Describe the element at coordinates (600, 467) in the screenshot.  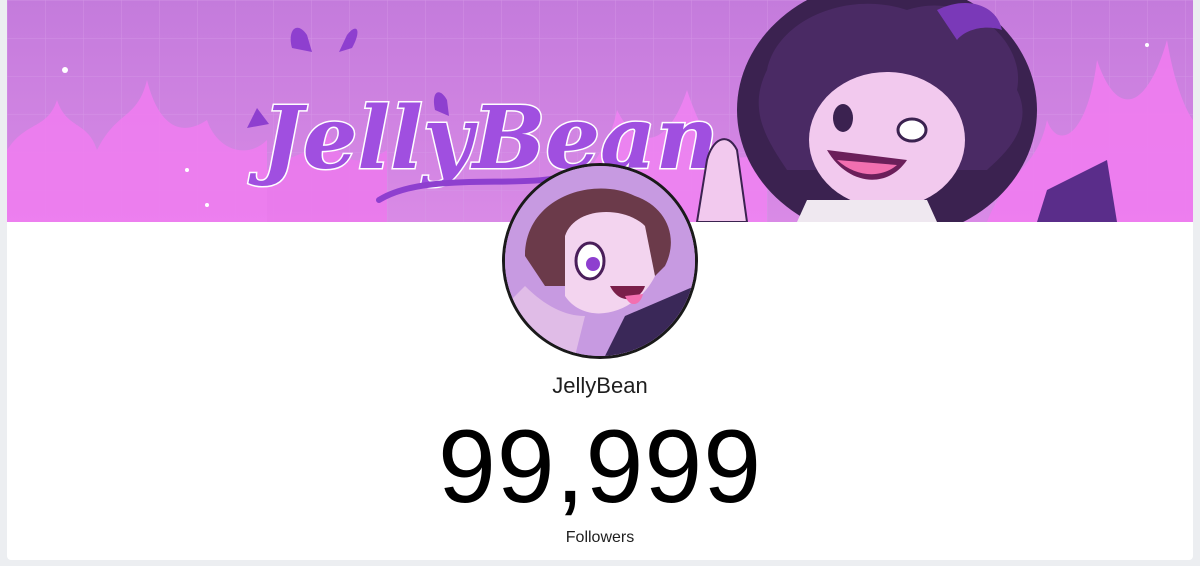
I see `follower-count: 99,999` at that location.